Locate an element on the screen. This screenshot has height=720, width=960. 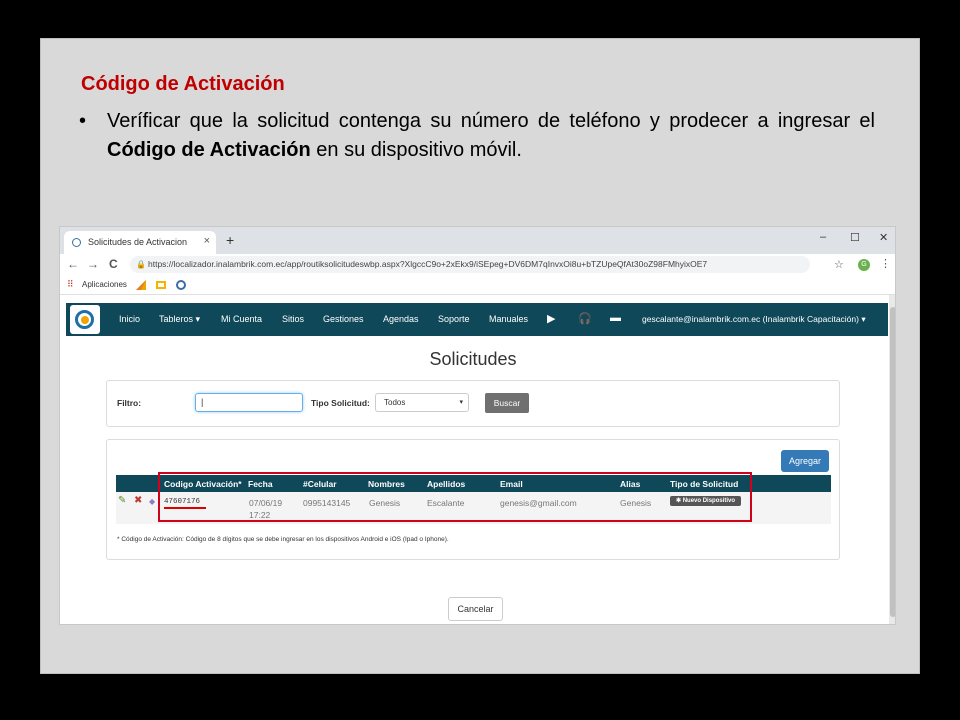
back-icon: ← is located at coordinates (73, 264).